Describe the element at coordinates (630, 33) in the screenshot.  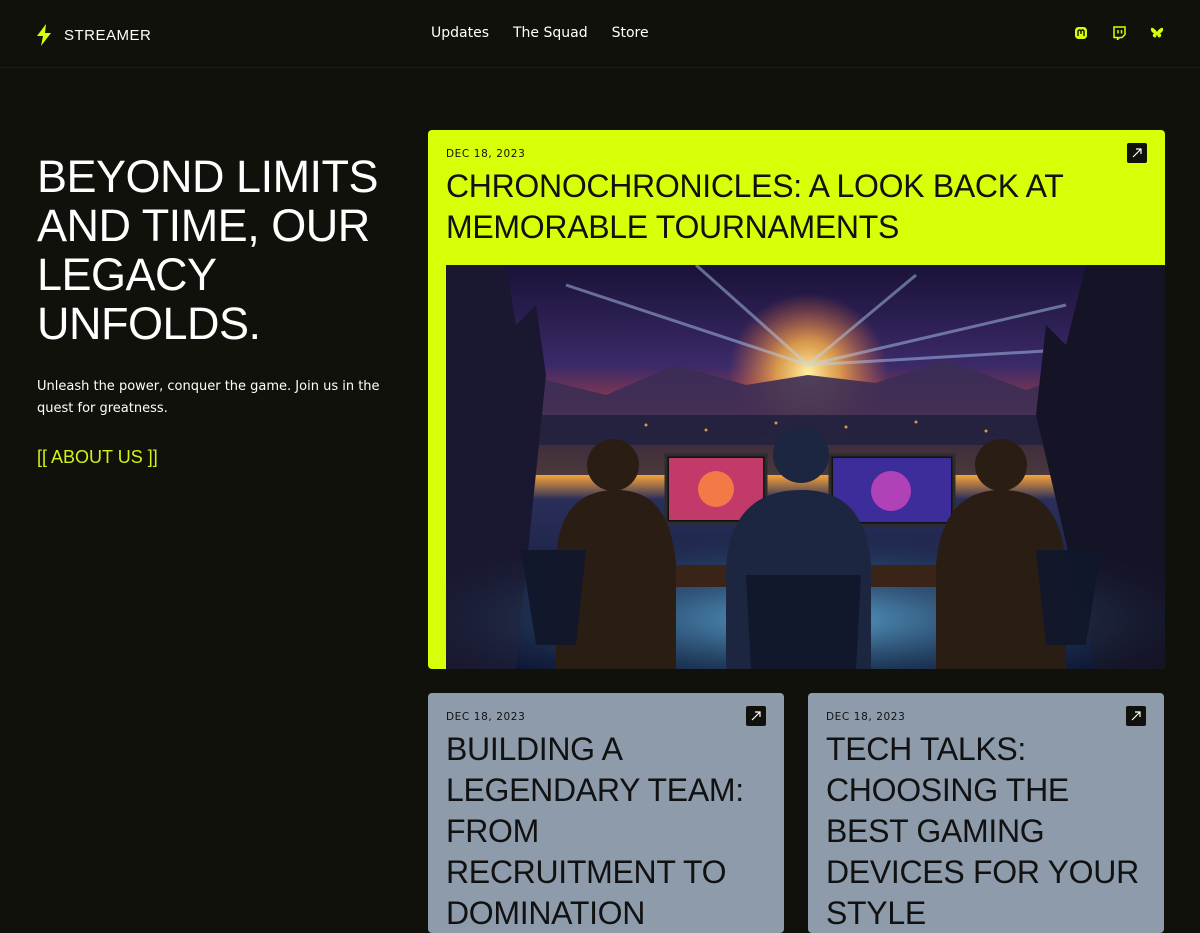
I see `nav-item-store: Store` at that location.